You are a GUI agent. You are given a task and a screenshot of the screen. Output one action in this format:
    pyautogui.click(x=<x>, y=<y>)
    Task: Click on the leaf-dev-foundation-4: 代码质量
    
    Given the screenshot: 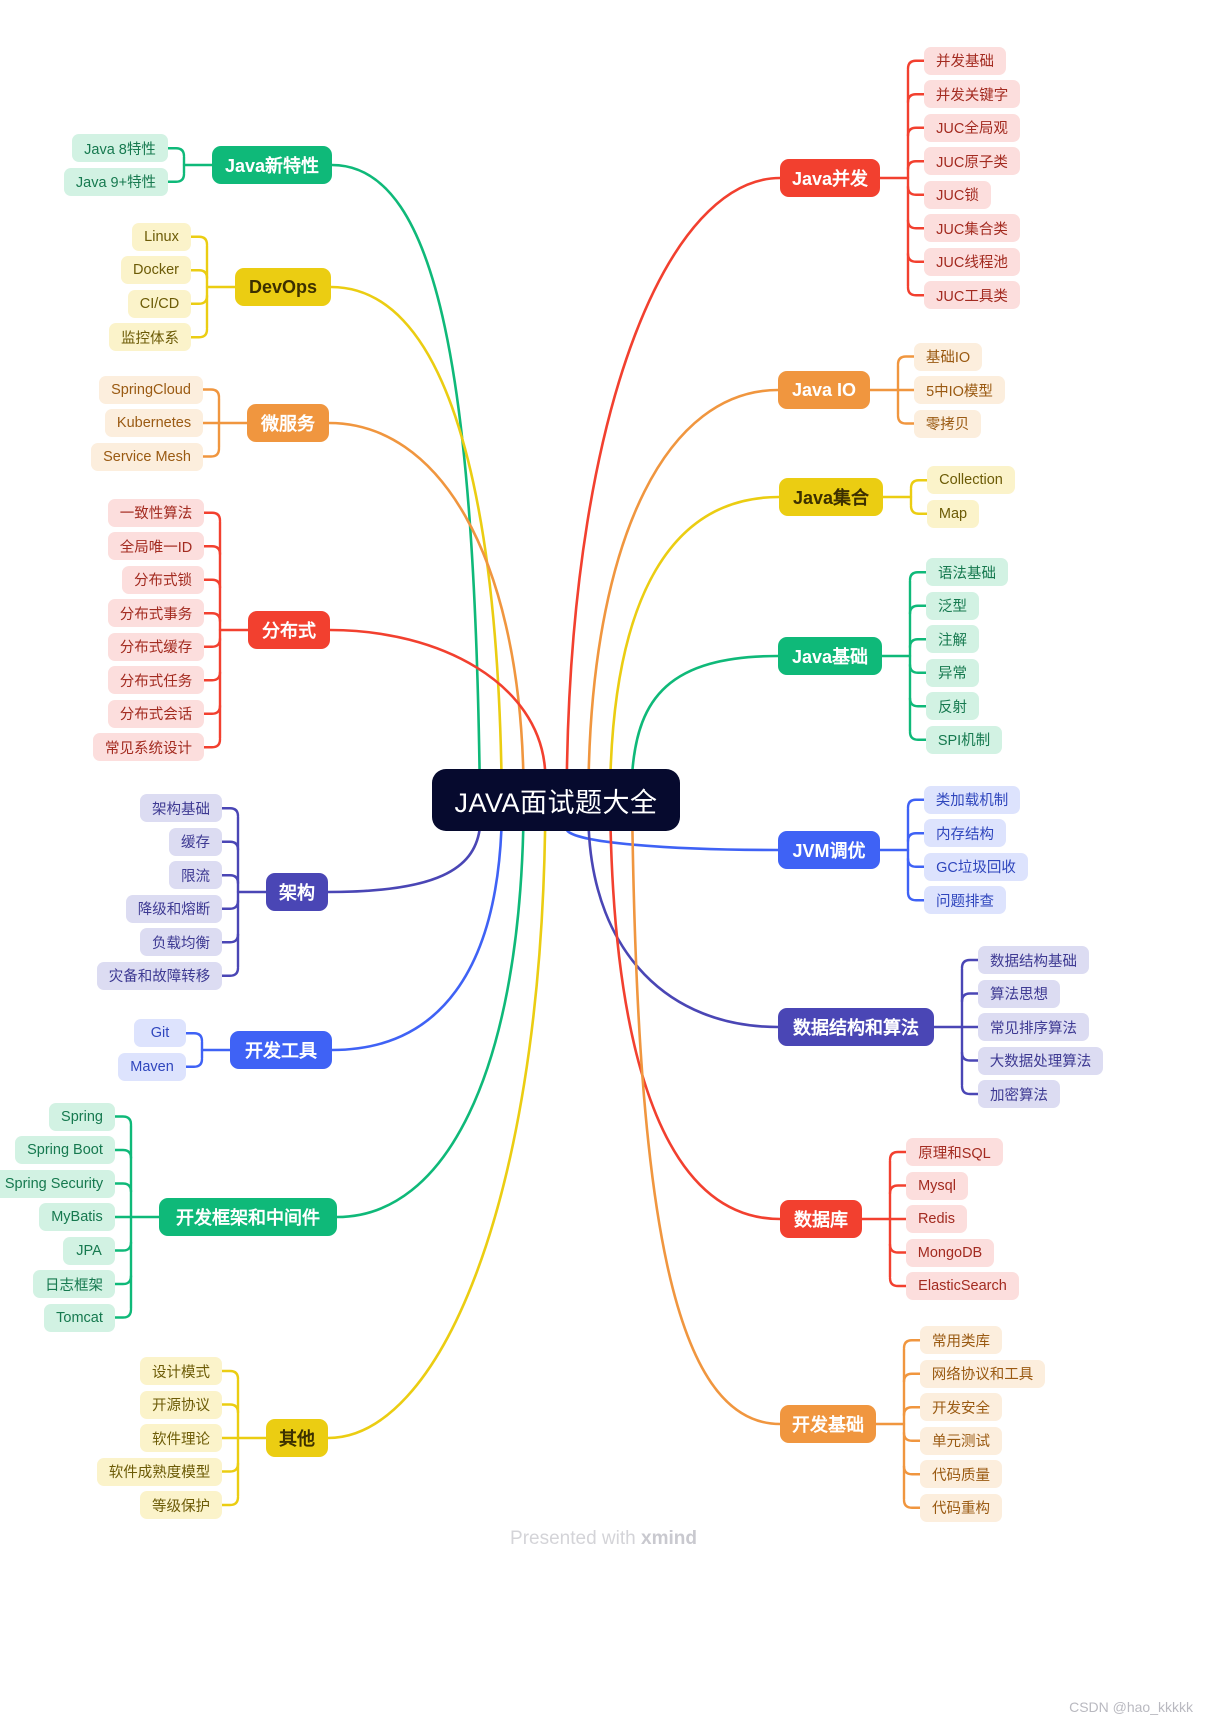 What is the action you would take?
    pyautogui.click(x=961, y=1474)
    